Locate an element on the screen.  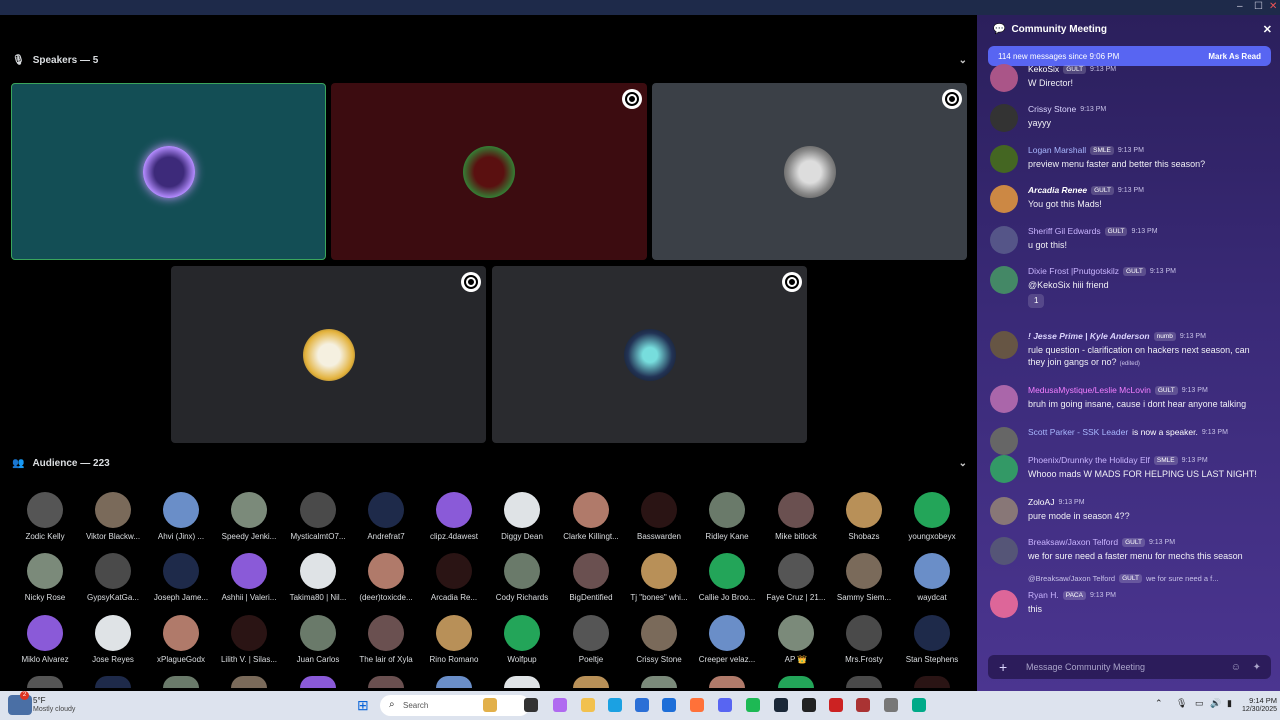
audience-member: Stan Stephens is located at coordinates (932, 639).